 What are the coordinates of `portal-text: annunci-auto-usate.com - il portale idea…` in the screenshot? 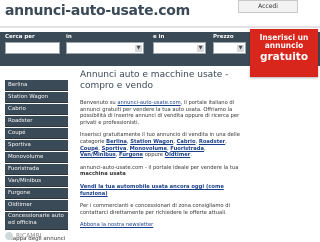 It's located at (159, 167).